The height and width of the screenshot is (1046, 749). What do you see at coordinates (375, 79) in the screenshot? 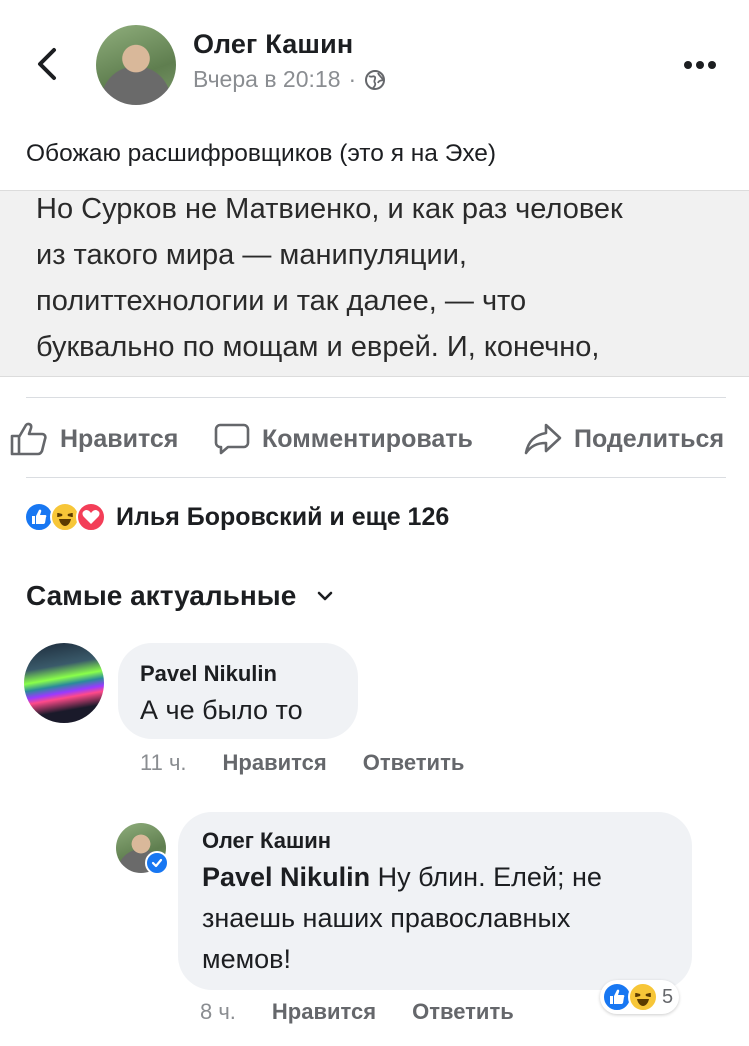
I see `globe-icon` at bounding box center [375, 79].